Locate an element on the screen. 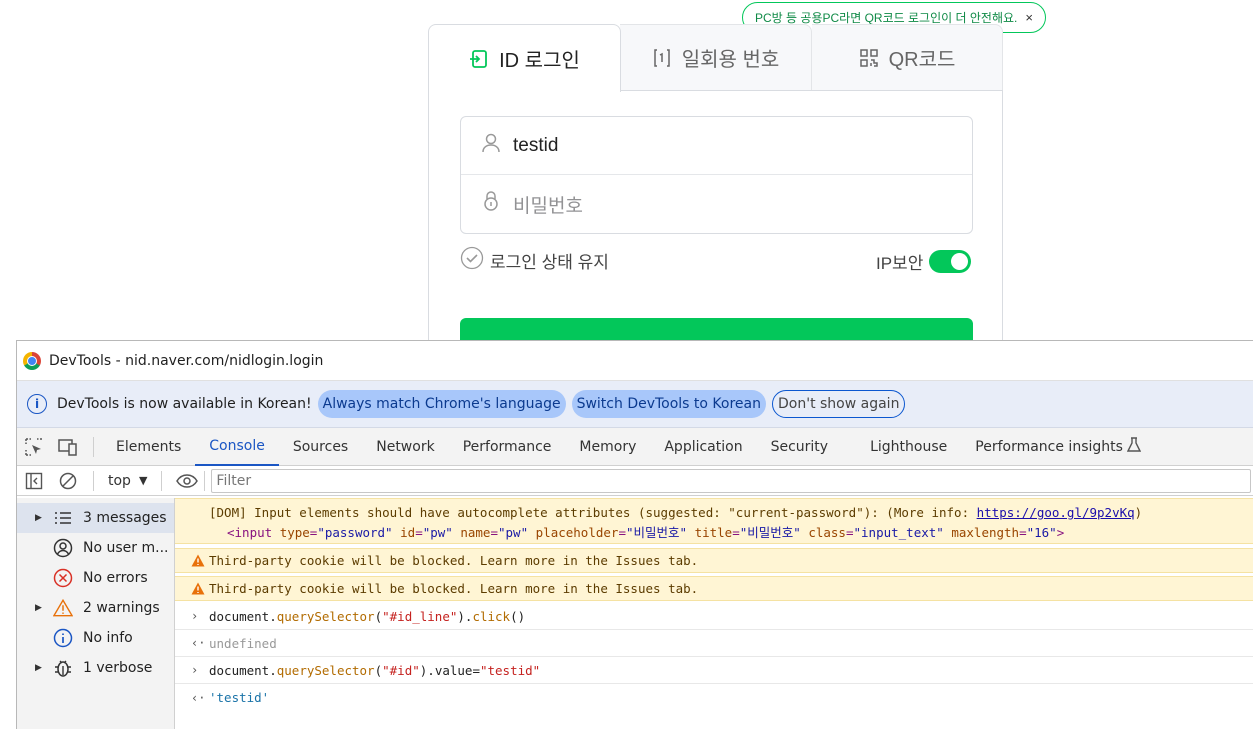 This screenshot has height=729, width=1253. close-icon: × is located at coordinates (1029, 17).